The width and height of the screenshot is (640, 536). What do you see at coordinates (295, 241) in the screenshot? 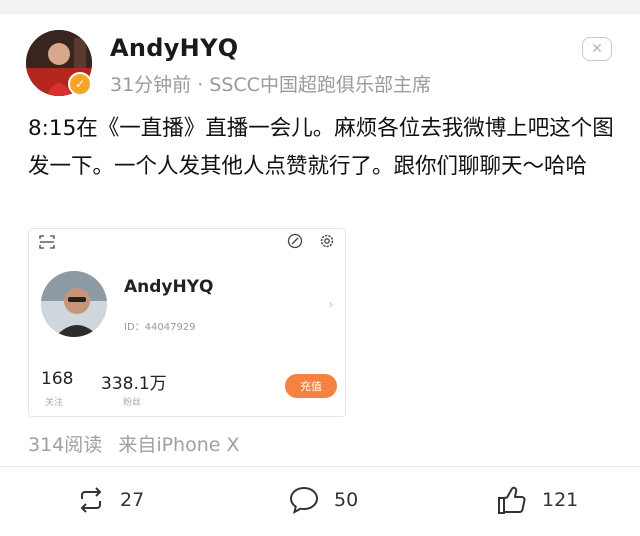
I see `edit-icon` at bounding box center [295, 241].